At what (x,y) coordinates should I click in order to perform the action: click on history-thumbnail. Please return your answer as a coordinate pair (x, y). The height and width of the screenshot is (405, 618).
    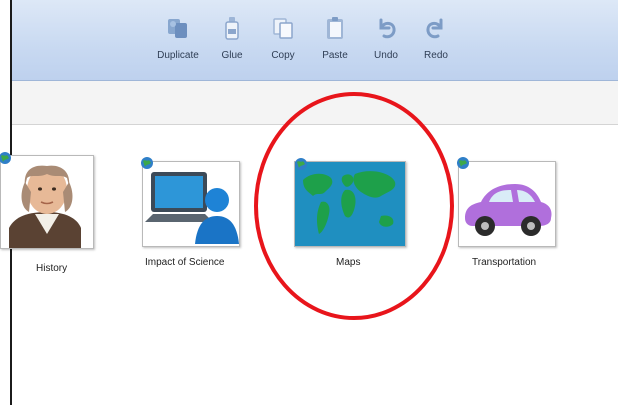
    Looking at the image, I should click on (47, 202).